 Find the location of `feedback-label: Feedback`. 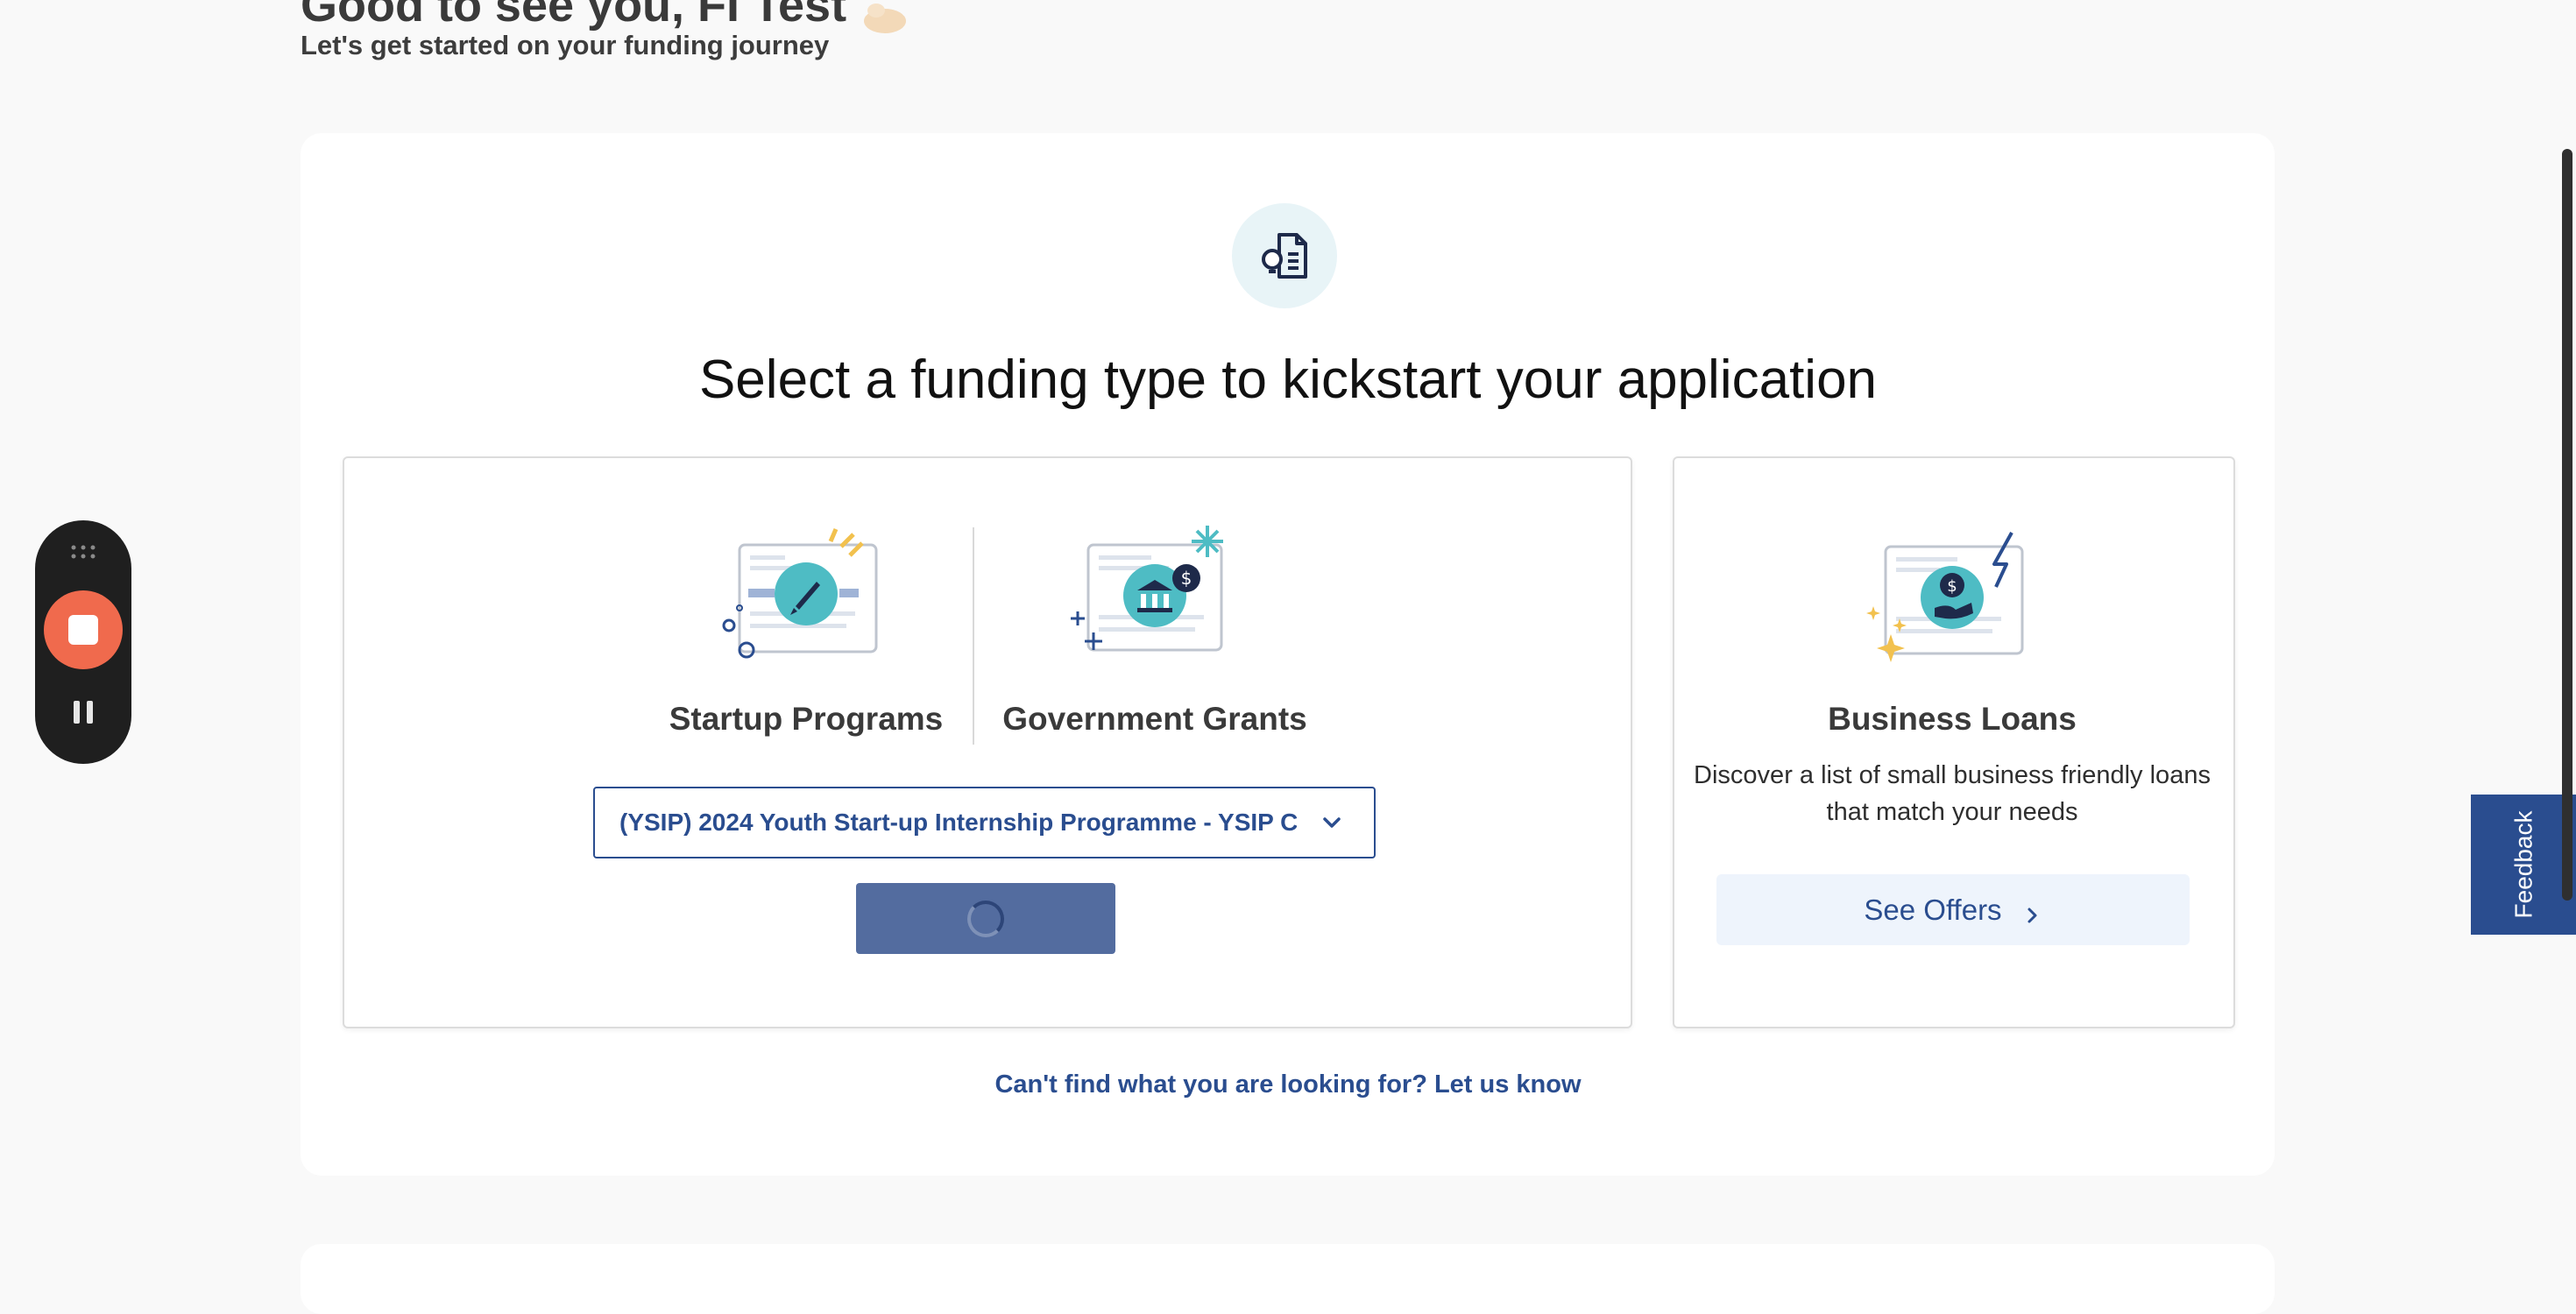

feedback-label: Feedback is located at coordinates (2523, 864).